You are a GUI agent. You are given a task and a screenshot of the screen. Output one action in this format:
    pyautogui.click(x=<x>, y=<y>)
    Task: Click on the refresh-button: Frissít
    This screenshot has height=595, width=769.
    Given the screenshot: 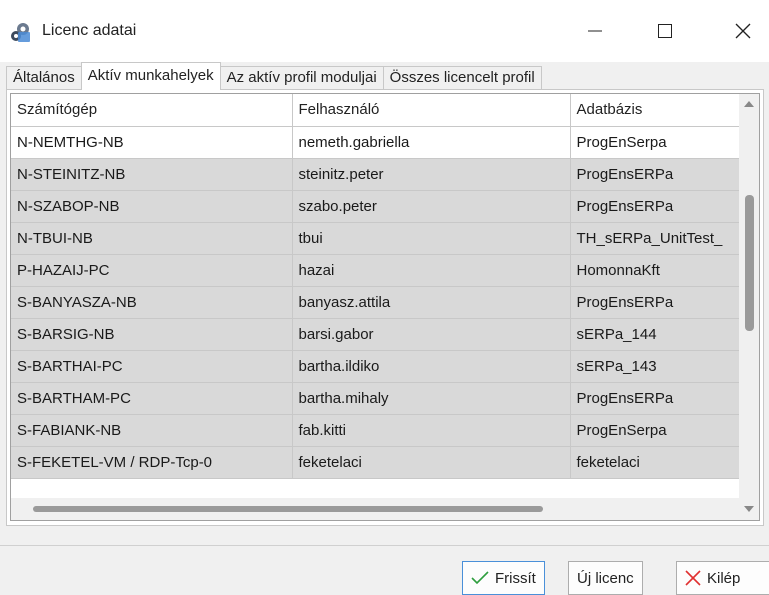 What is the action you would take?
    pyautogui.click(x=503, y=578)
    